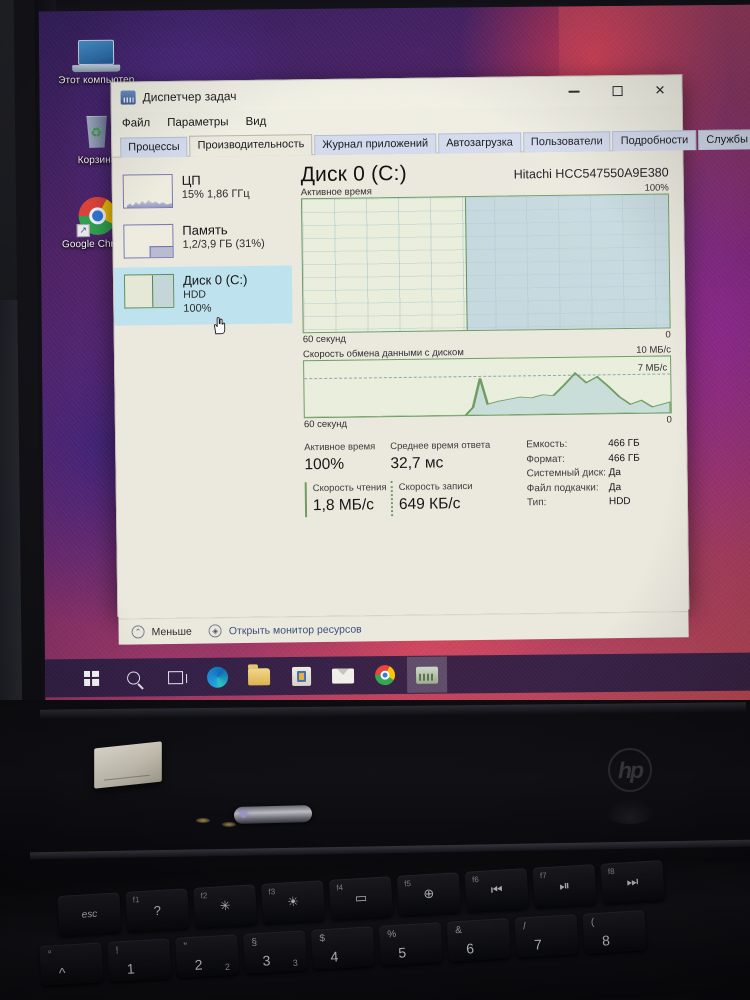 This screenshot has width=750, height=1000. What do you see at coordinates (133, 677) in the screenshot?
I see `taskbar-search-button` at bounding box center [133, 677].